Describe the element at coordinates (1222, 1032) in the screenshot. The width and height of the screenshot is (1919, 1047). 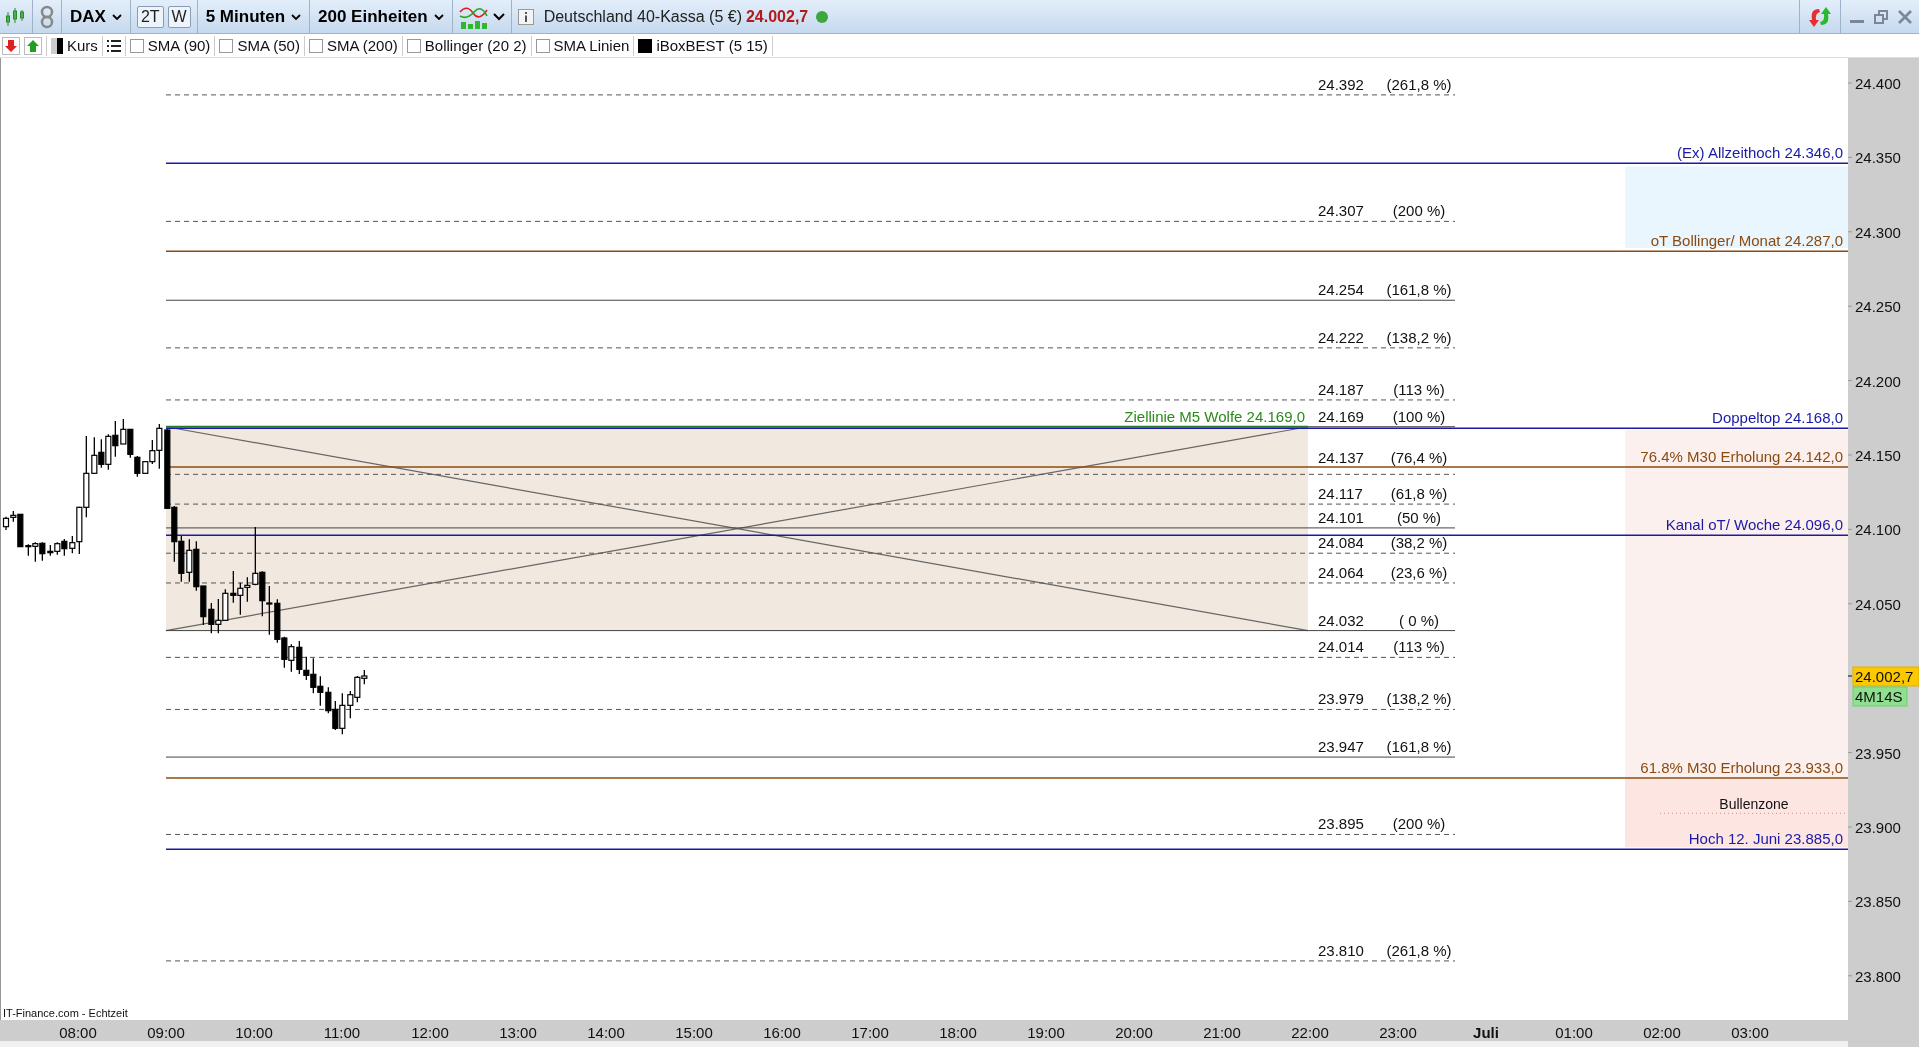
I see `time-axis-label: 21:00` at that location.